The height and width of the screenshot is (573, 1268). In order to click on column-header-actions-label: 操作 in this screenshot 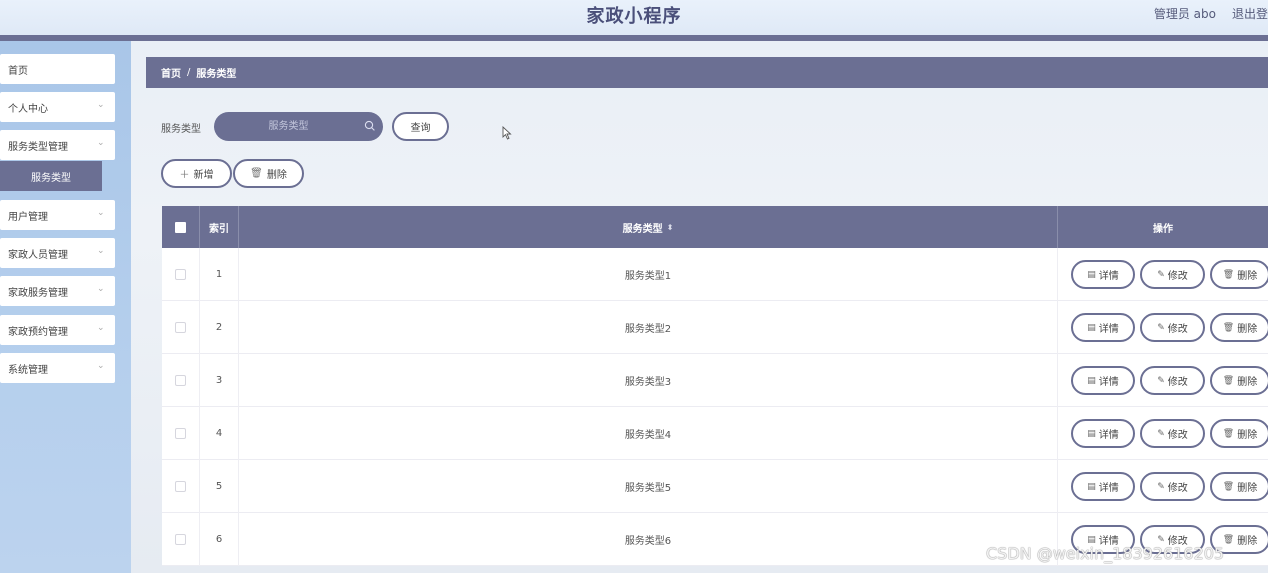, I will do `click(1163, 229)`.